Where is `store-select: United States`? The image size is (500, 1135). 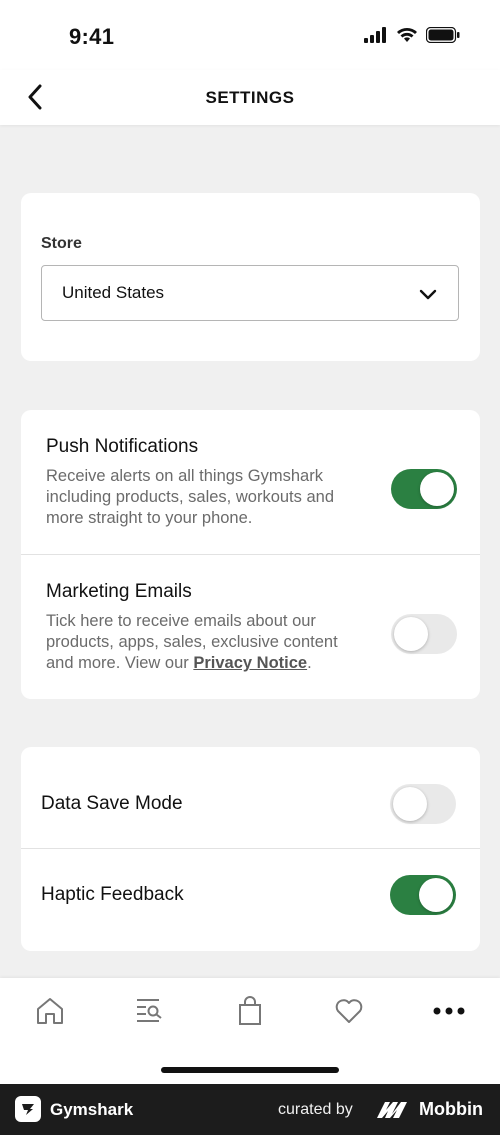
store-select: United States is located at coordinates (250, 293).